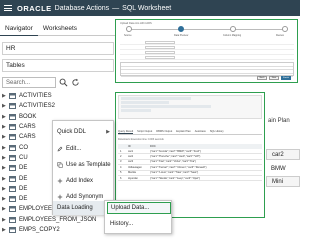  Describe the element at coordinates (39, 230) in the screenshot. I see `tree-item-label: EMPS_COPY2` at that location.